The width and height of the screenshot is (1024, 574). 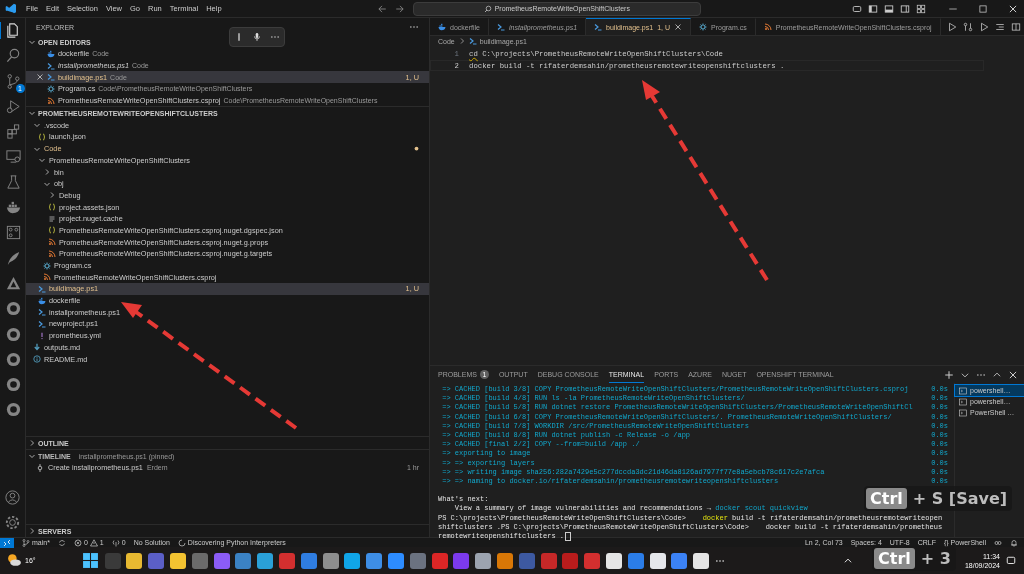 What do you see at coordinates (12, 522) in the screenshot?
I see `settings-icon` at bounding box center [12, 522].